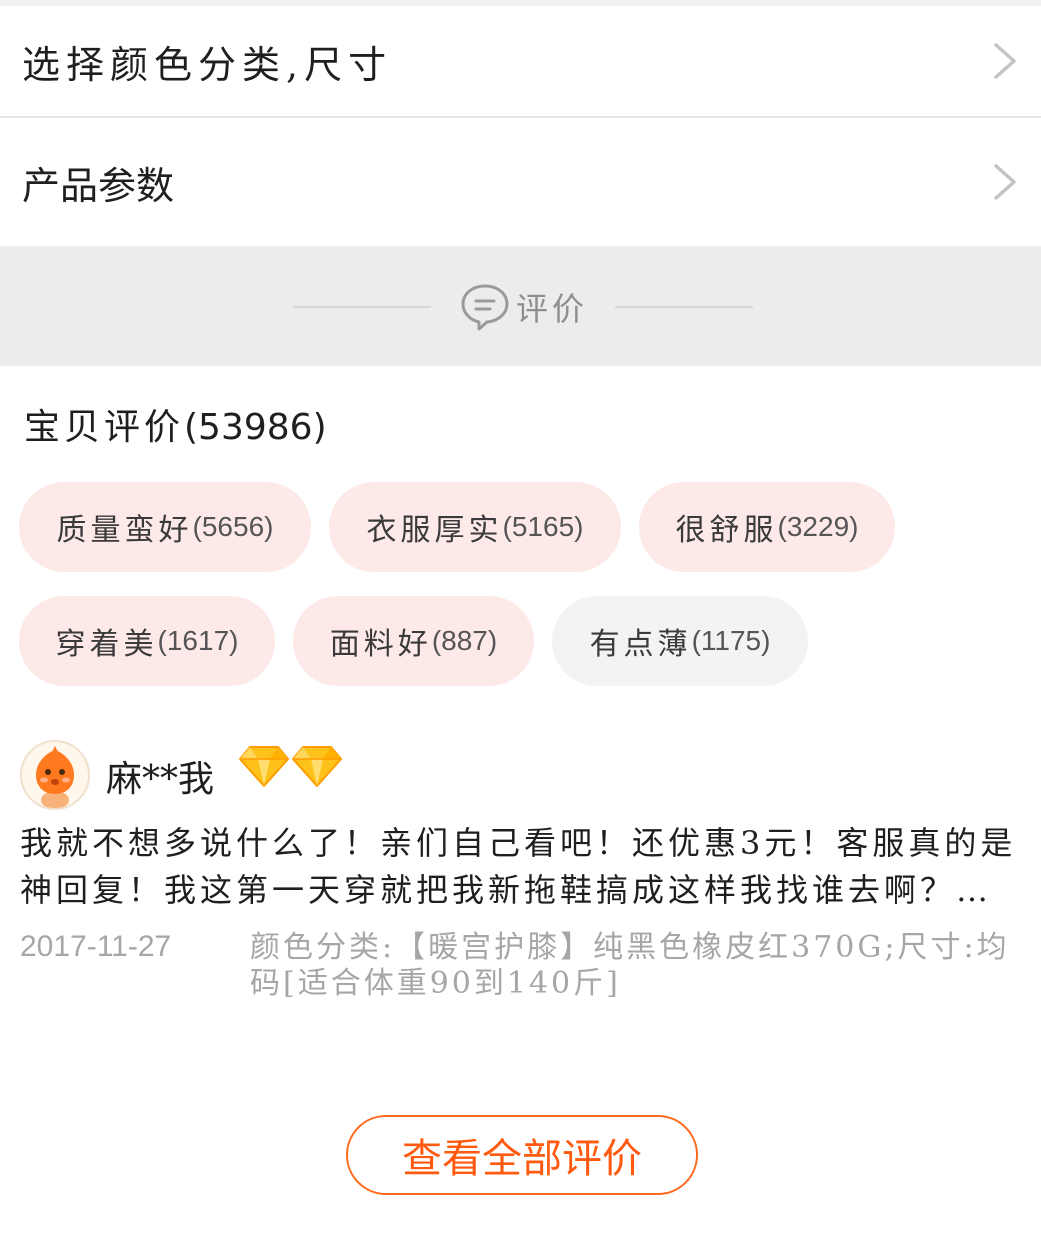 The width and height of the screenshot is (1041, 1247). I want to click on review-sku-info: 颜色分类:【暖宫护膝】纯黑色橡皮红370G;尺寸:均码[适合体重90到140斤], so click(630, 965).